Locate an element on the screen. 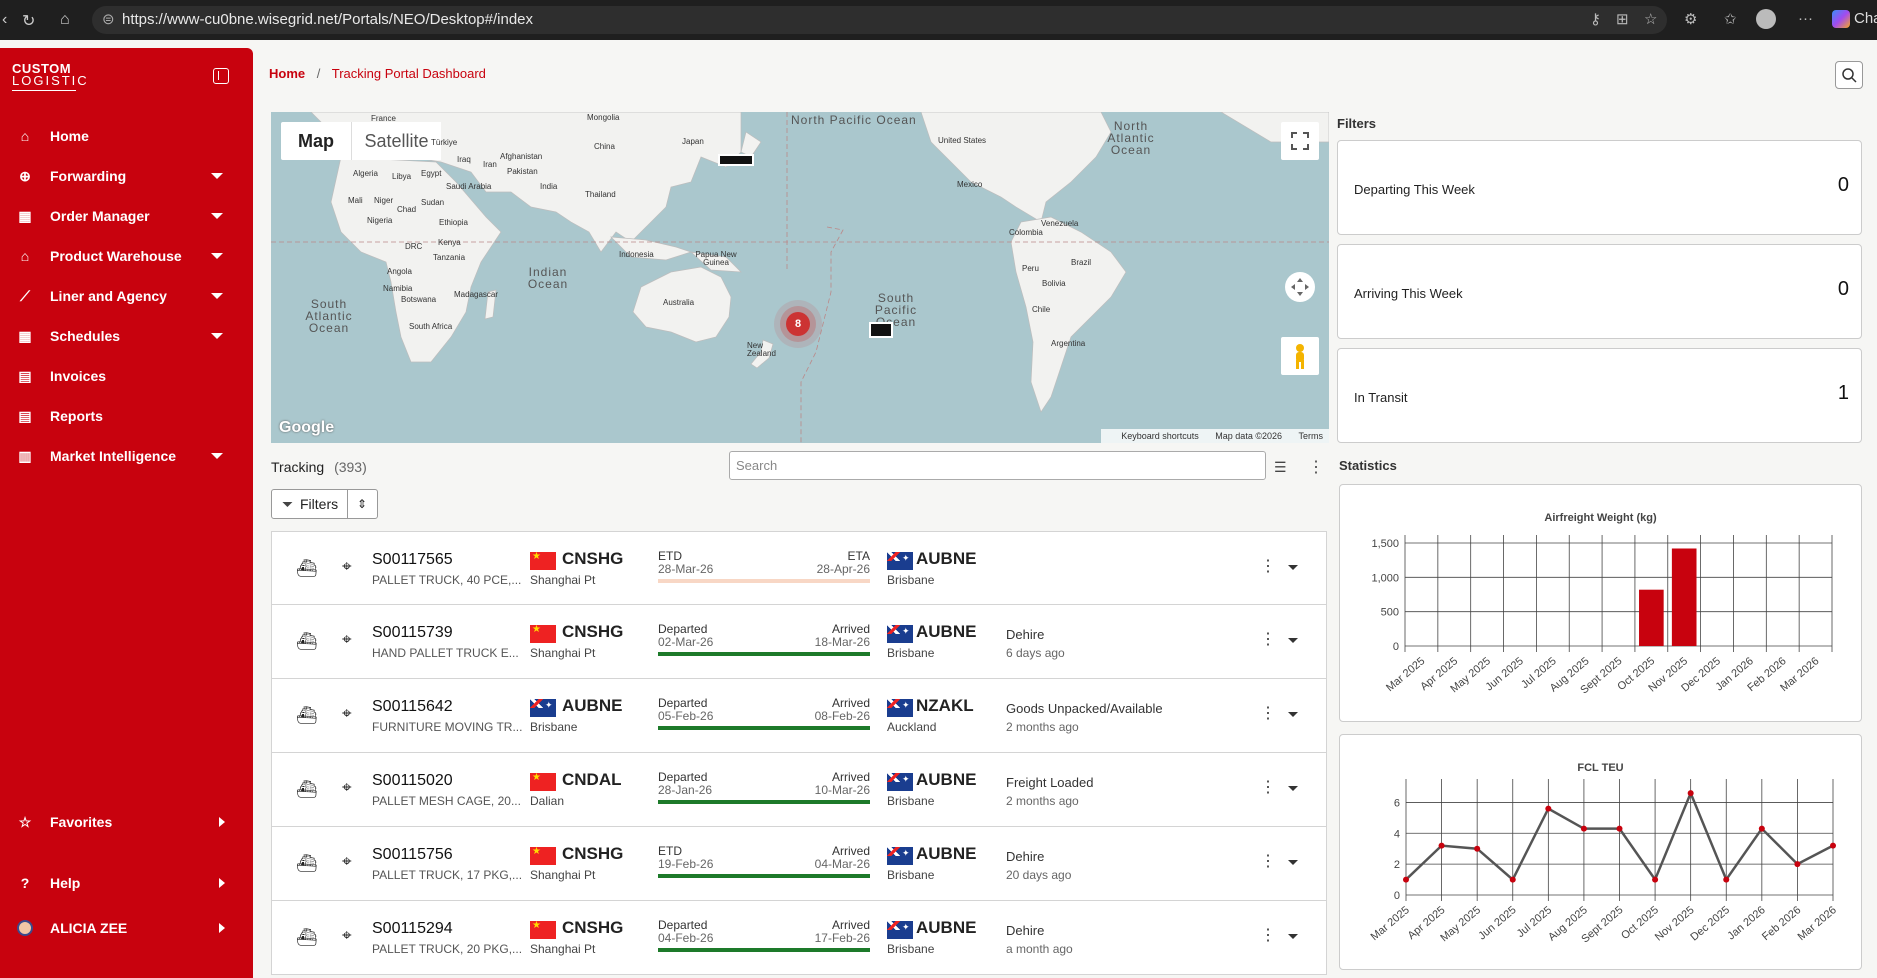 The width and height of the screenshot is (1877, 978). map-pan-control is located at coordinates (1300, 287).